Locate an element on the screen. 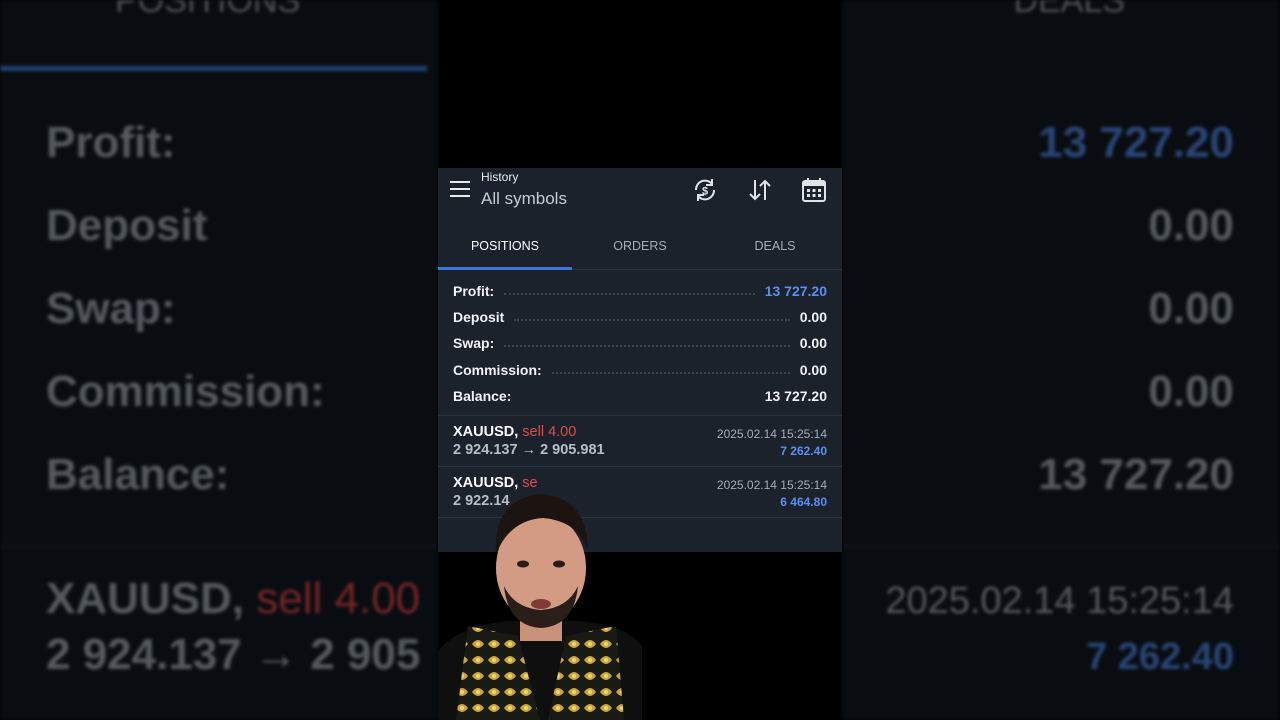  deposit-value: 0.00 is located at coordinates (813, 317).